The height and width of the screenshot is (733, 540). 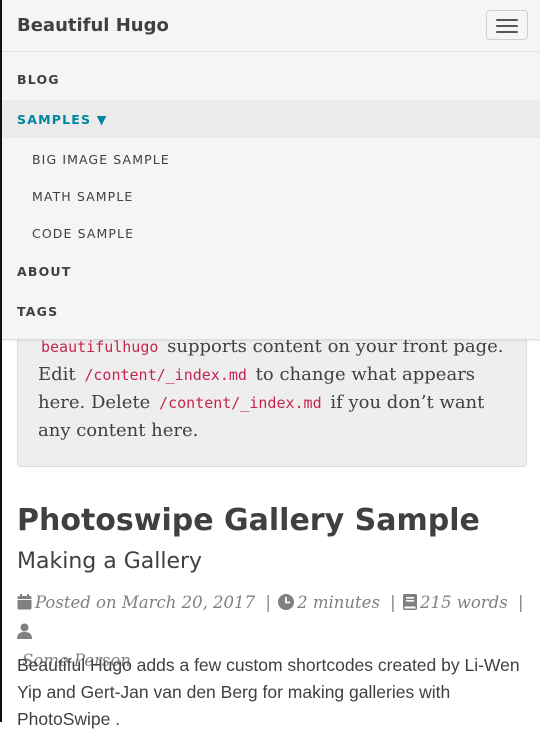 I want to click on nav-subitem-math-sample: MATH SAMPLE, so click(x=82, y=196).